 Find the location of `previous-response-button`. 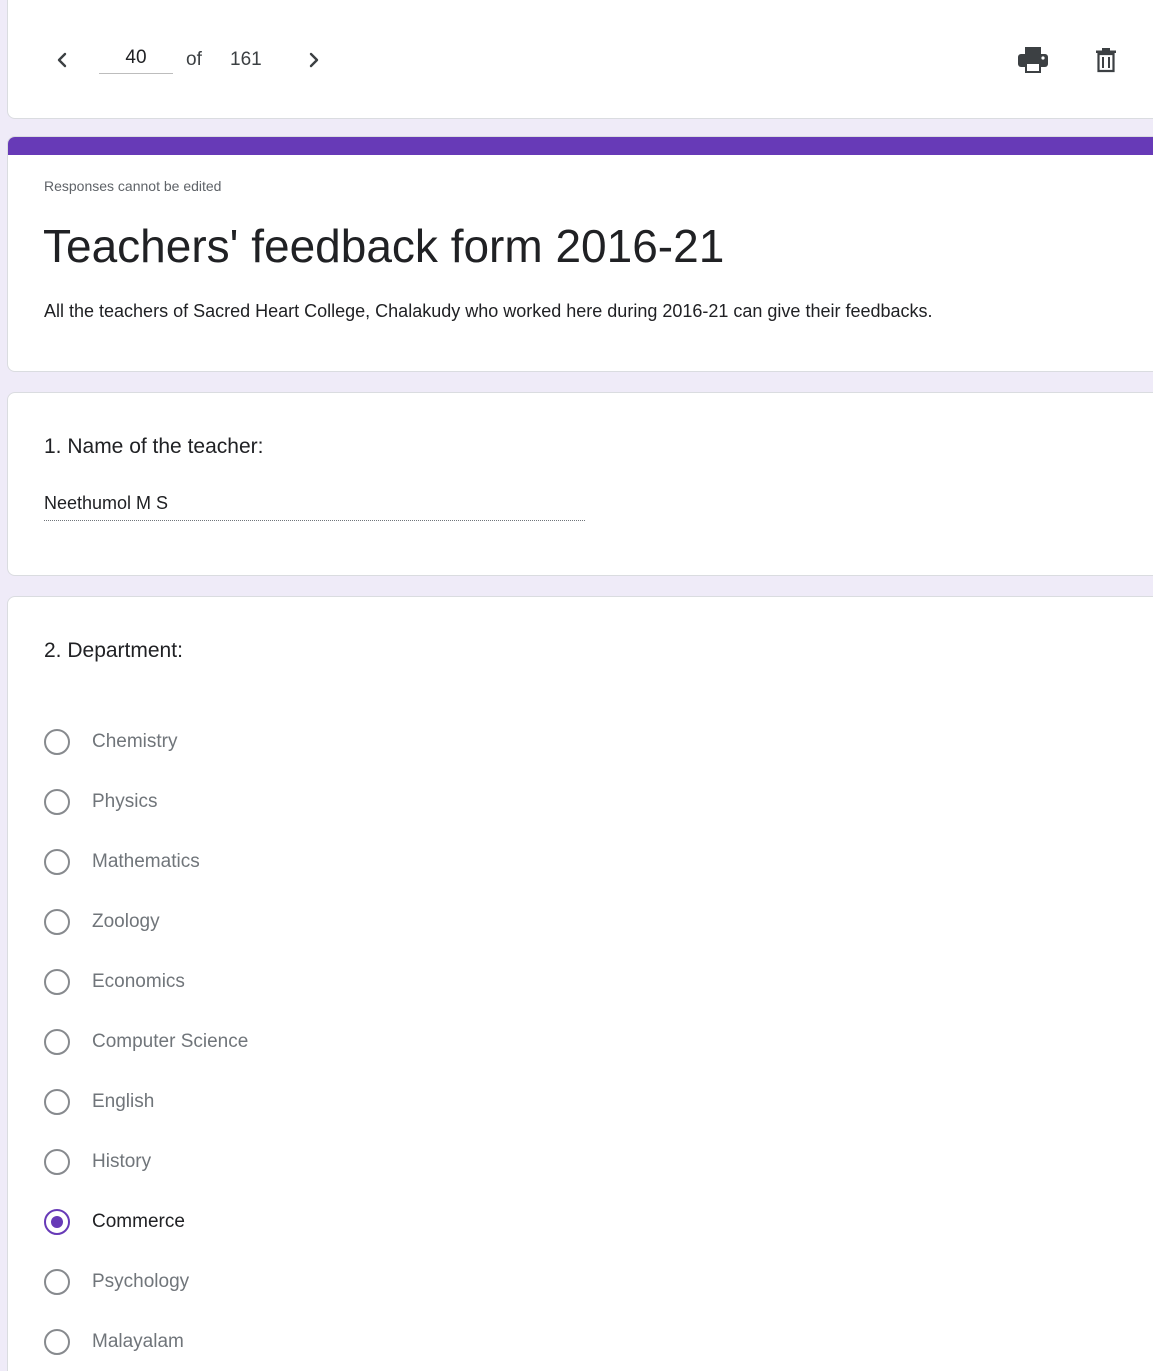

previous-response-button is located at coordinates (62, 60).